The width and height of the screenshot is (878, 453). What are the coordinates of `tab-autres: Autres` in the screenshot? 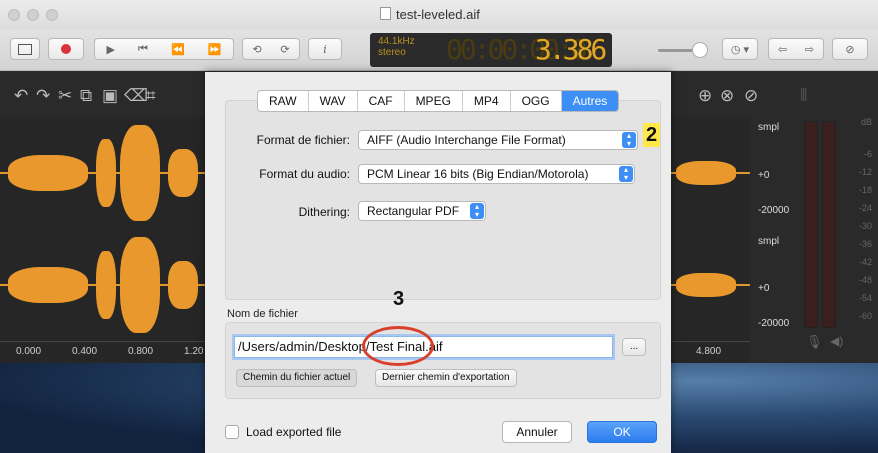 It's located at (590, 101).